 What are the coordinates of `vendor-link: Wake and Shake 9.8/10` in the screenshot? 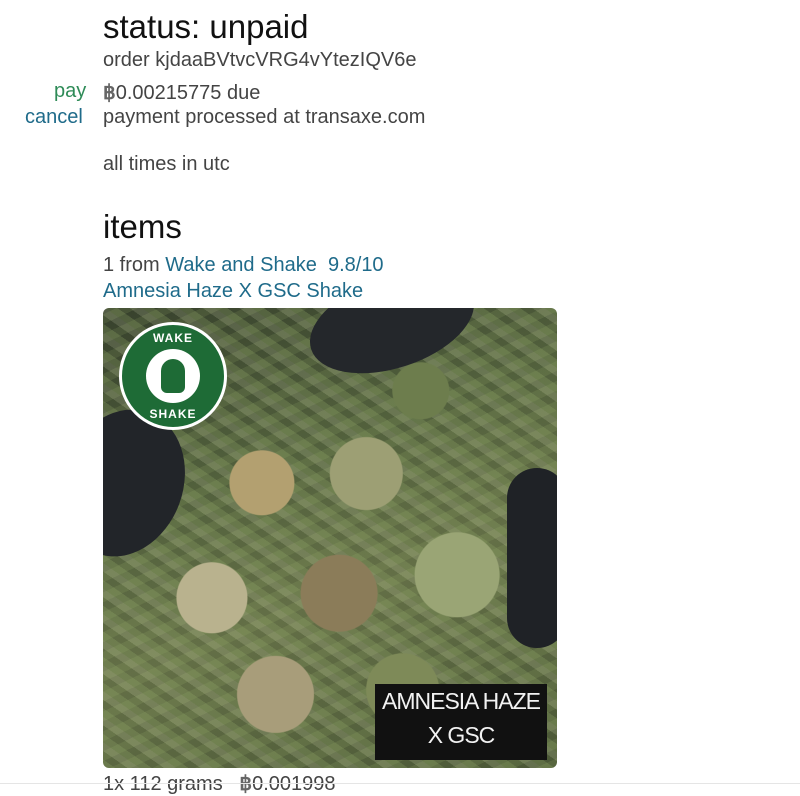 It's located at (274, 265).